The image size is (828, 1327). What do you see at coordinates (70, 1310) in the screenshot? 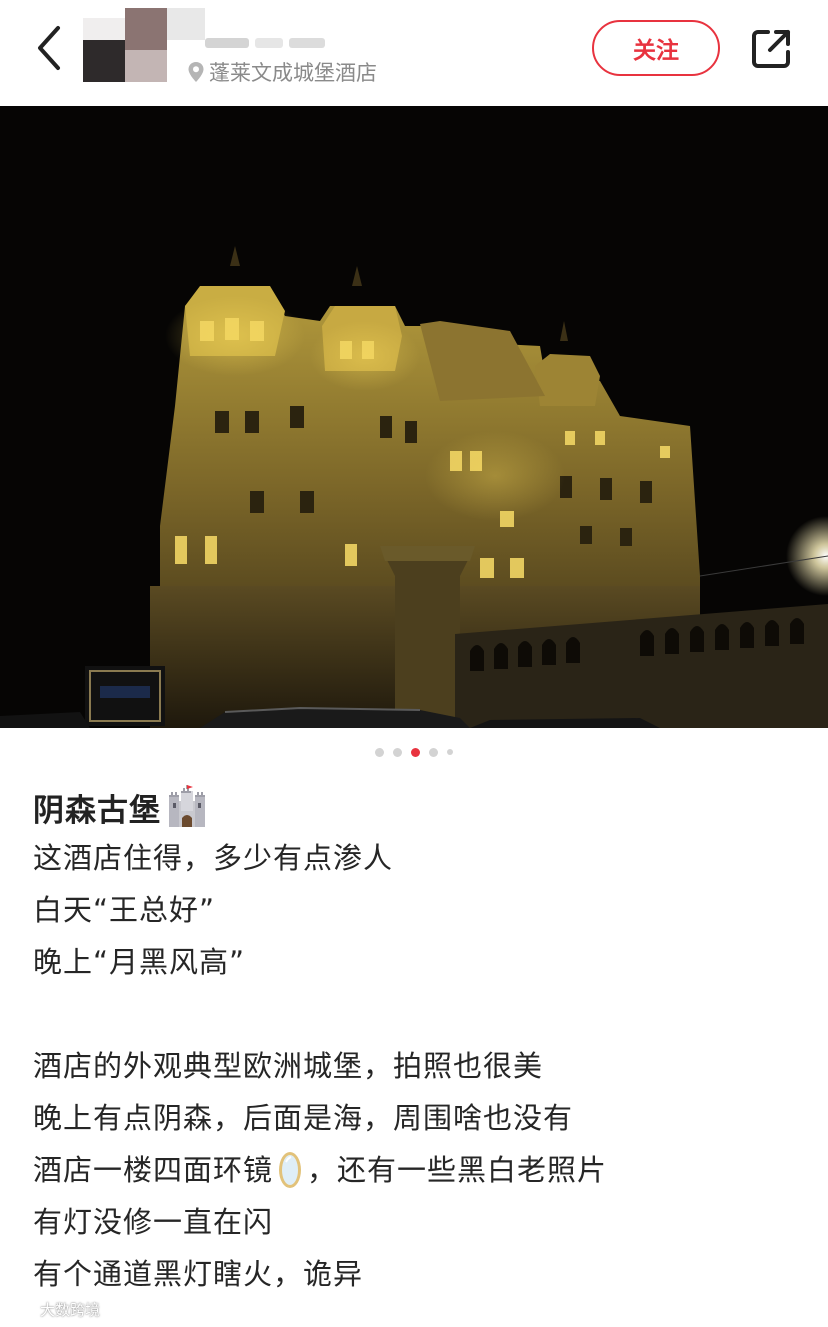
I see `watermark-label: 大数跨境` at bounding box center [70, 1310].